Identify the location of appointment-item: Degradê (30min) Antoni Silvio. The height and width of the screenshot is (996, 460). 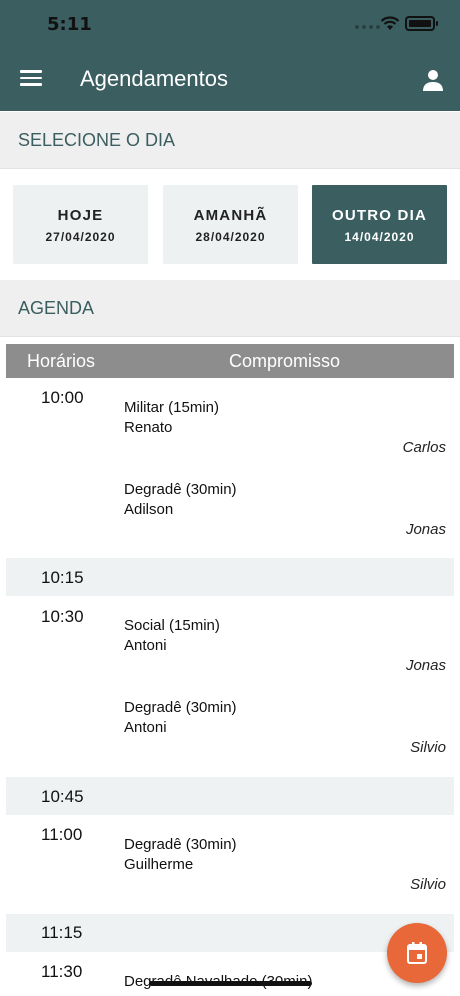
(285, 729).